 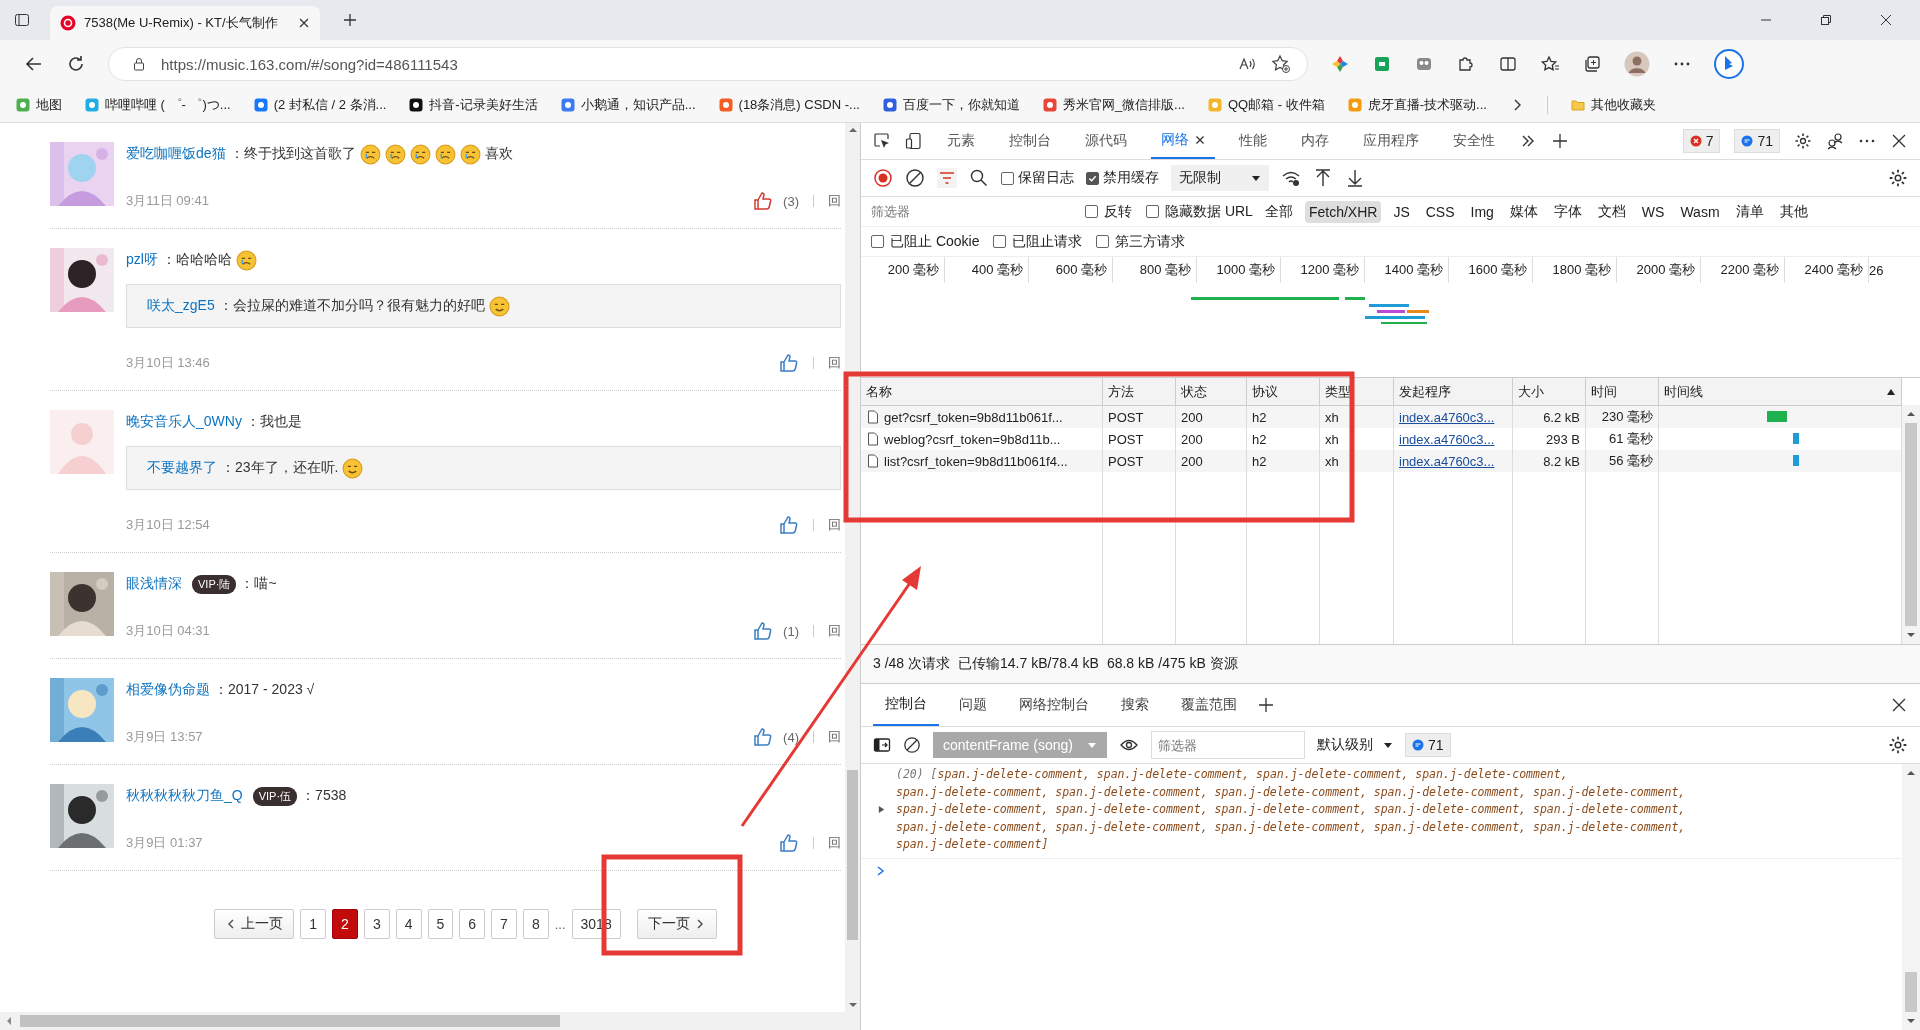 What do you see at coordinates (1283, 391) in the screenshot?
I see `column-header: 协议` at bounding box center [1283, 391].